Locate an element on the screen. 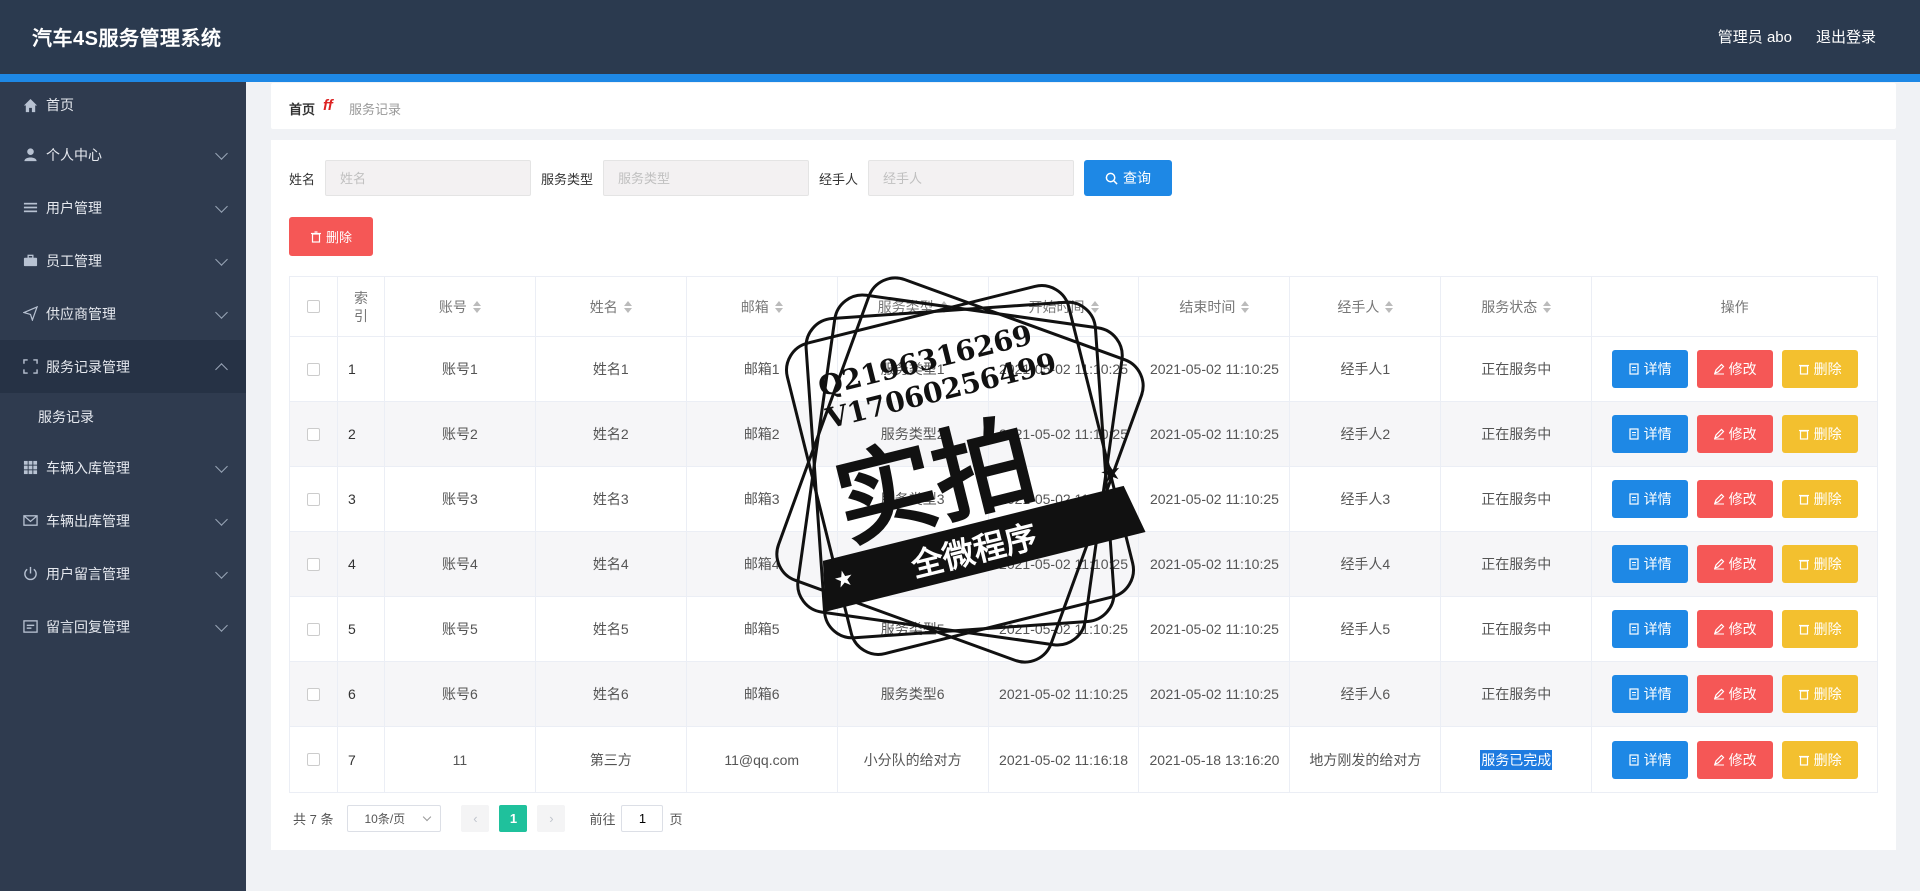 The height and width of the screenshot is (891, 1920). header-status-label: 服务状态 is located at coordinates (1509, 306).